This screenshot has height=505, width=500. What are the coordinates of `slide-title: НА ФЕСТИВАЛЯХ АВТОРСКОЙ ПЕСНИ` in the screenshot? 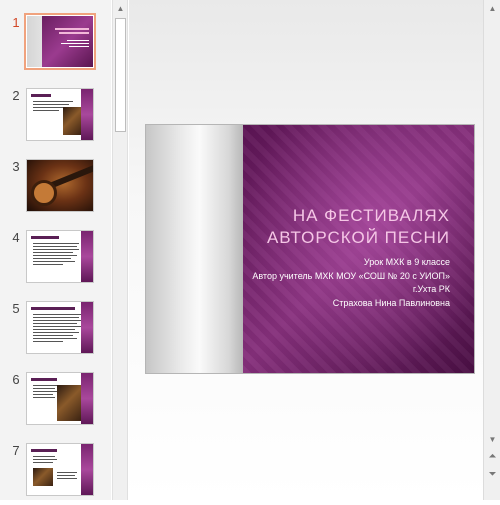 It's located at (340, 227).